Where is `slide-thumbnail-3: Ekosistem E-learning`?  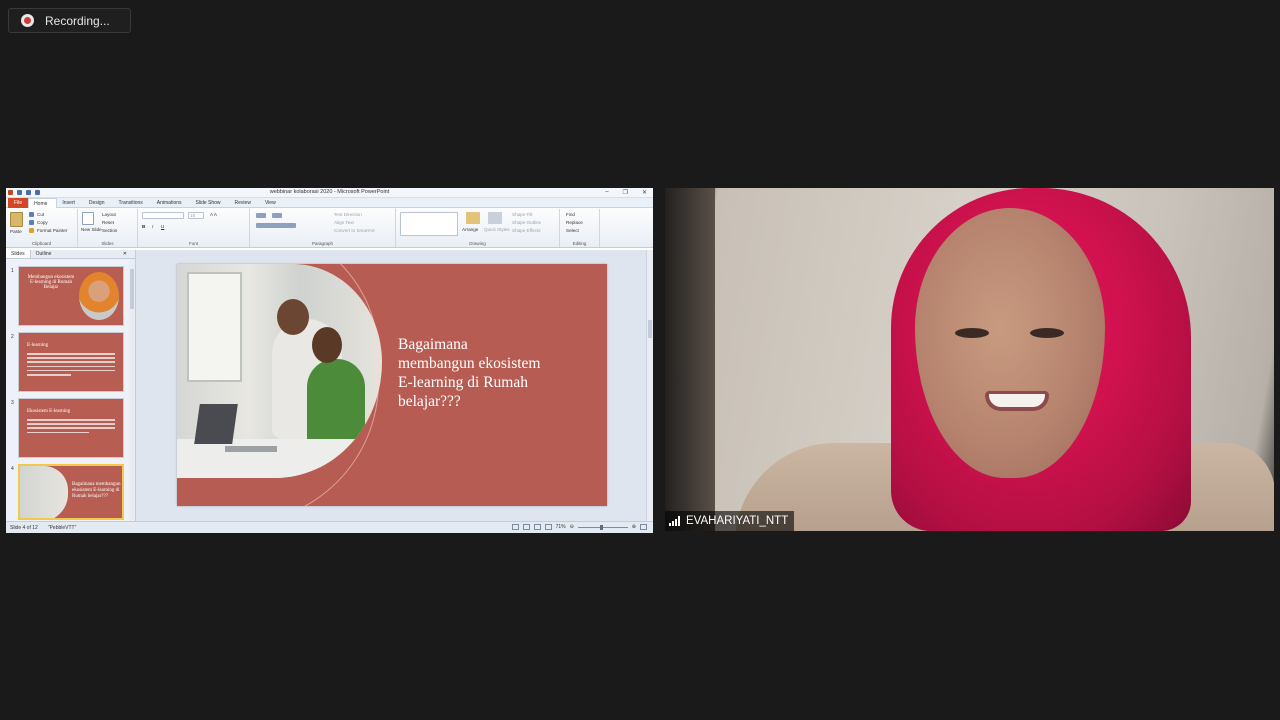
slide-thumbnail-3: Ekosistem E-learning is located at coordinates (71, 428).